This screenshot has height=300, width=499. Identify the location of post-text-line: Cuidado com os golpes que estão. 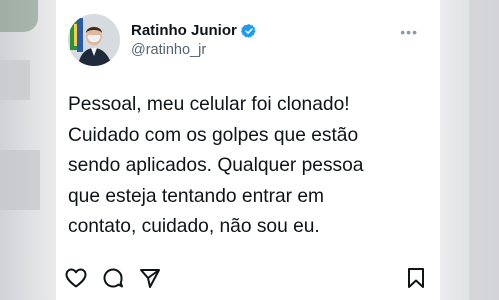
(213, 135).